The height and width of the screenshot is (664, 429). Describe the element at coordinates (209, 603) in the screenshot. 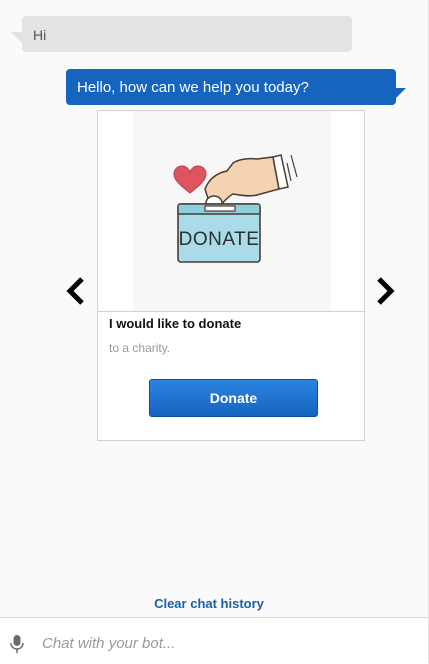

I see `clear-chat-history-link: Clear chat history` at that location.